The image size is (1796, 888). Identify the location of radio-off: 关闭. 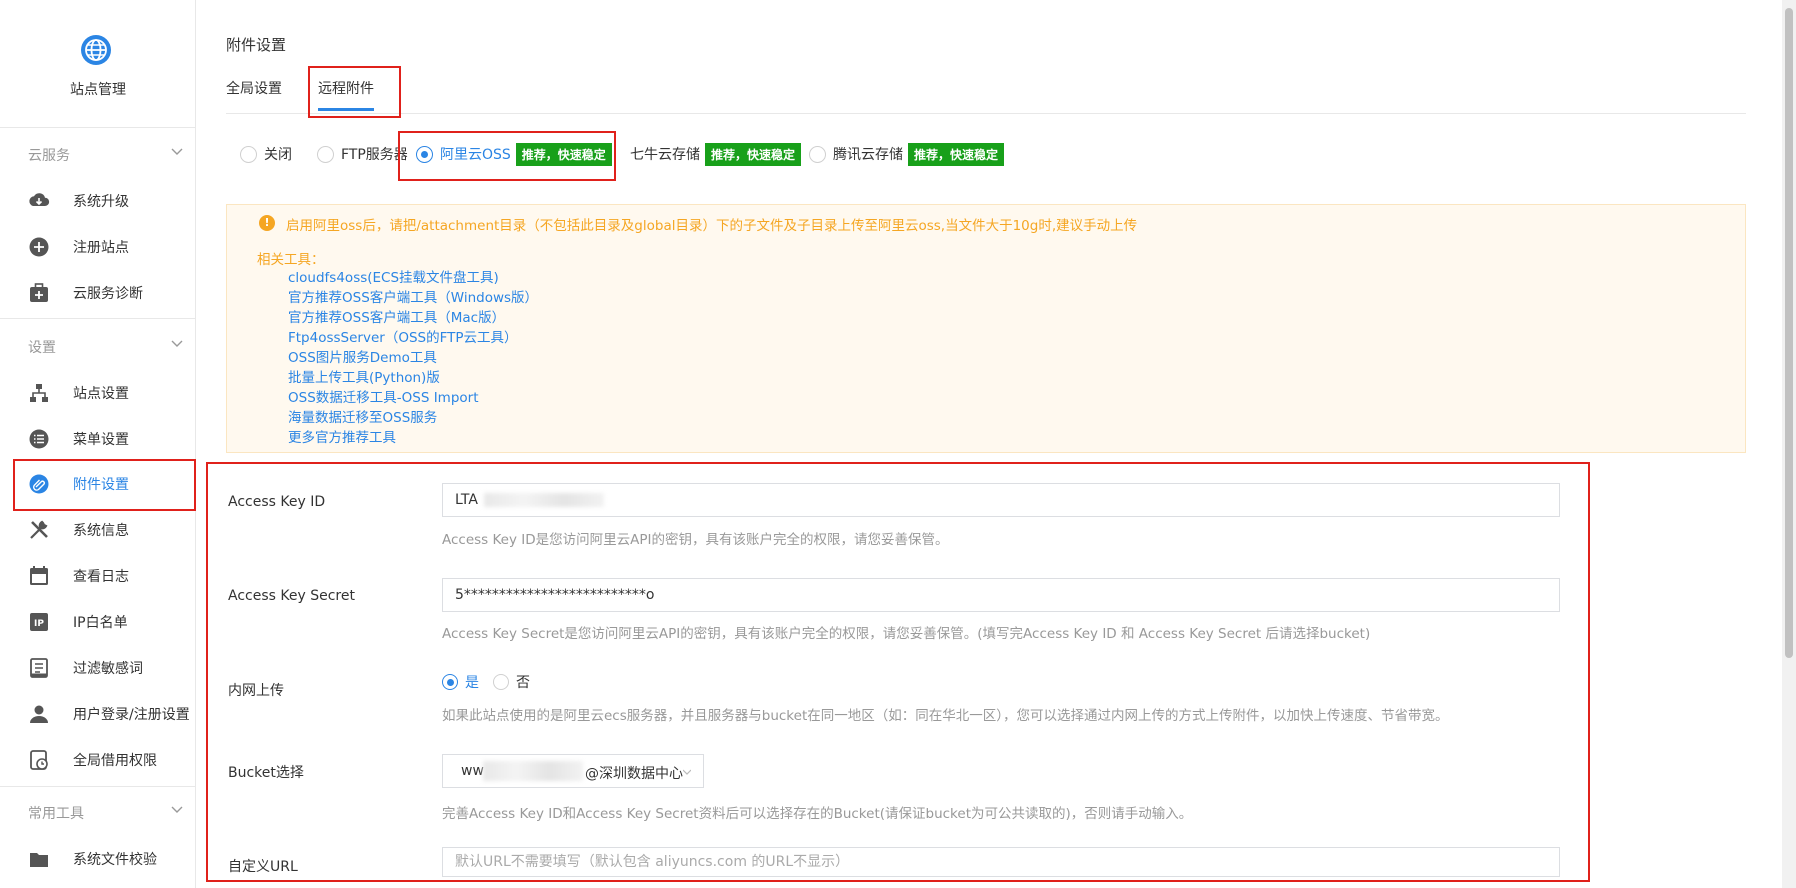
(266, 154).